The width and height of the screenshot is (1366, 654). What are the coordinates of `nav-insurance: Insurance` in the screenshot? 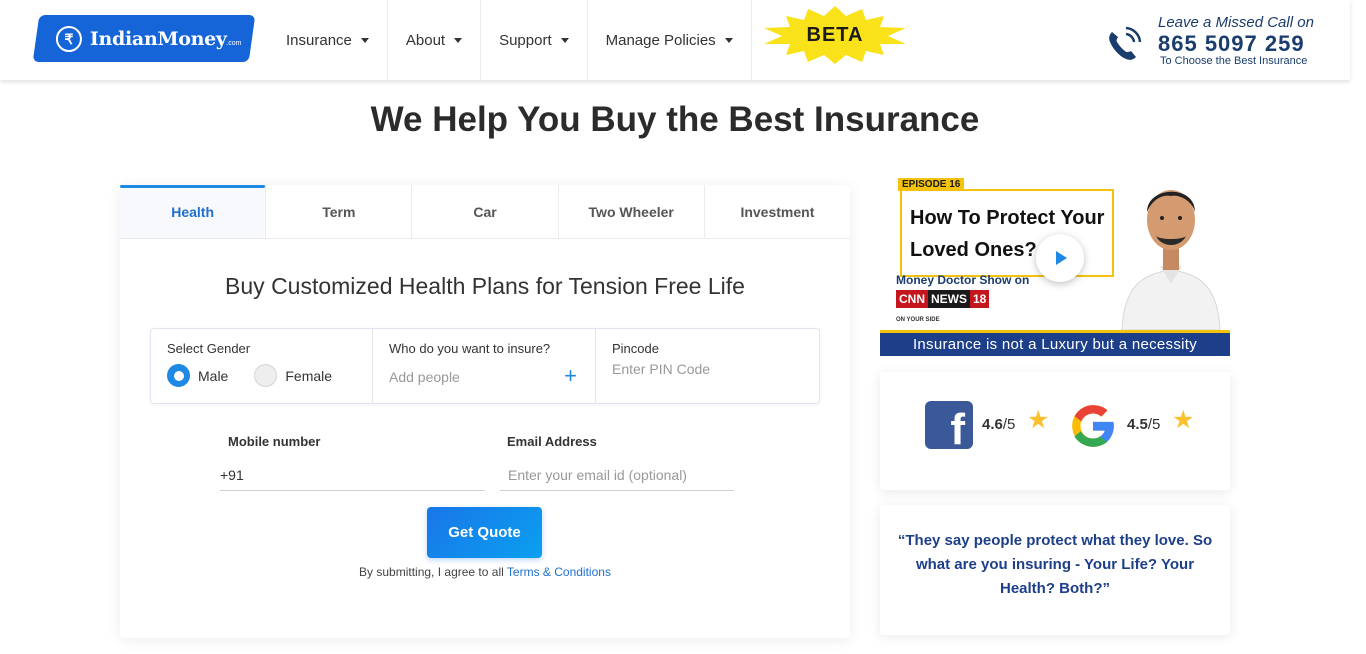 It's located at (328, 40).